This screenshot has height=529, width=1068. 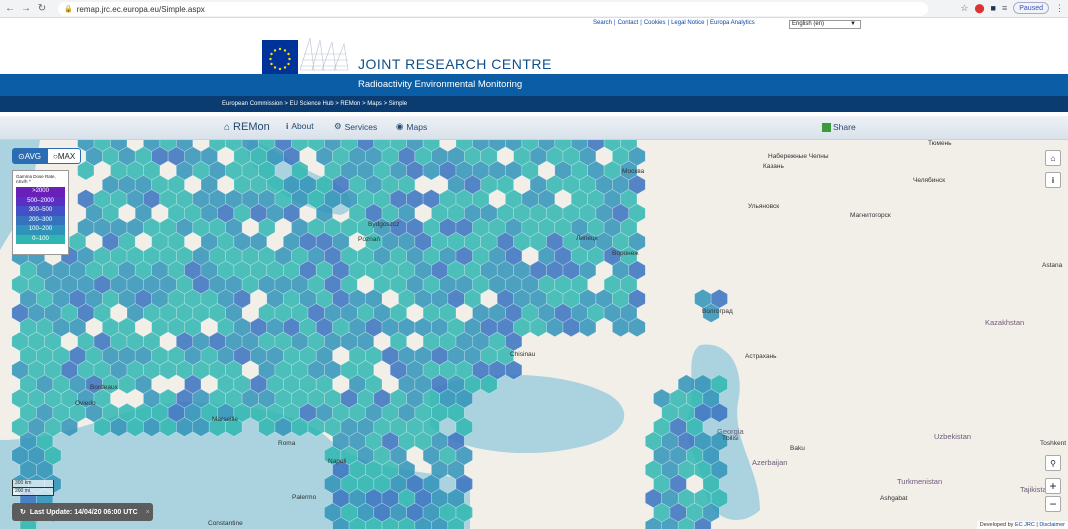 I want to click on disclaimer-link: Disclaimer, so click(x=1052, y=525).